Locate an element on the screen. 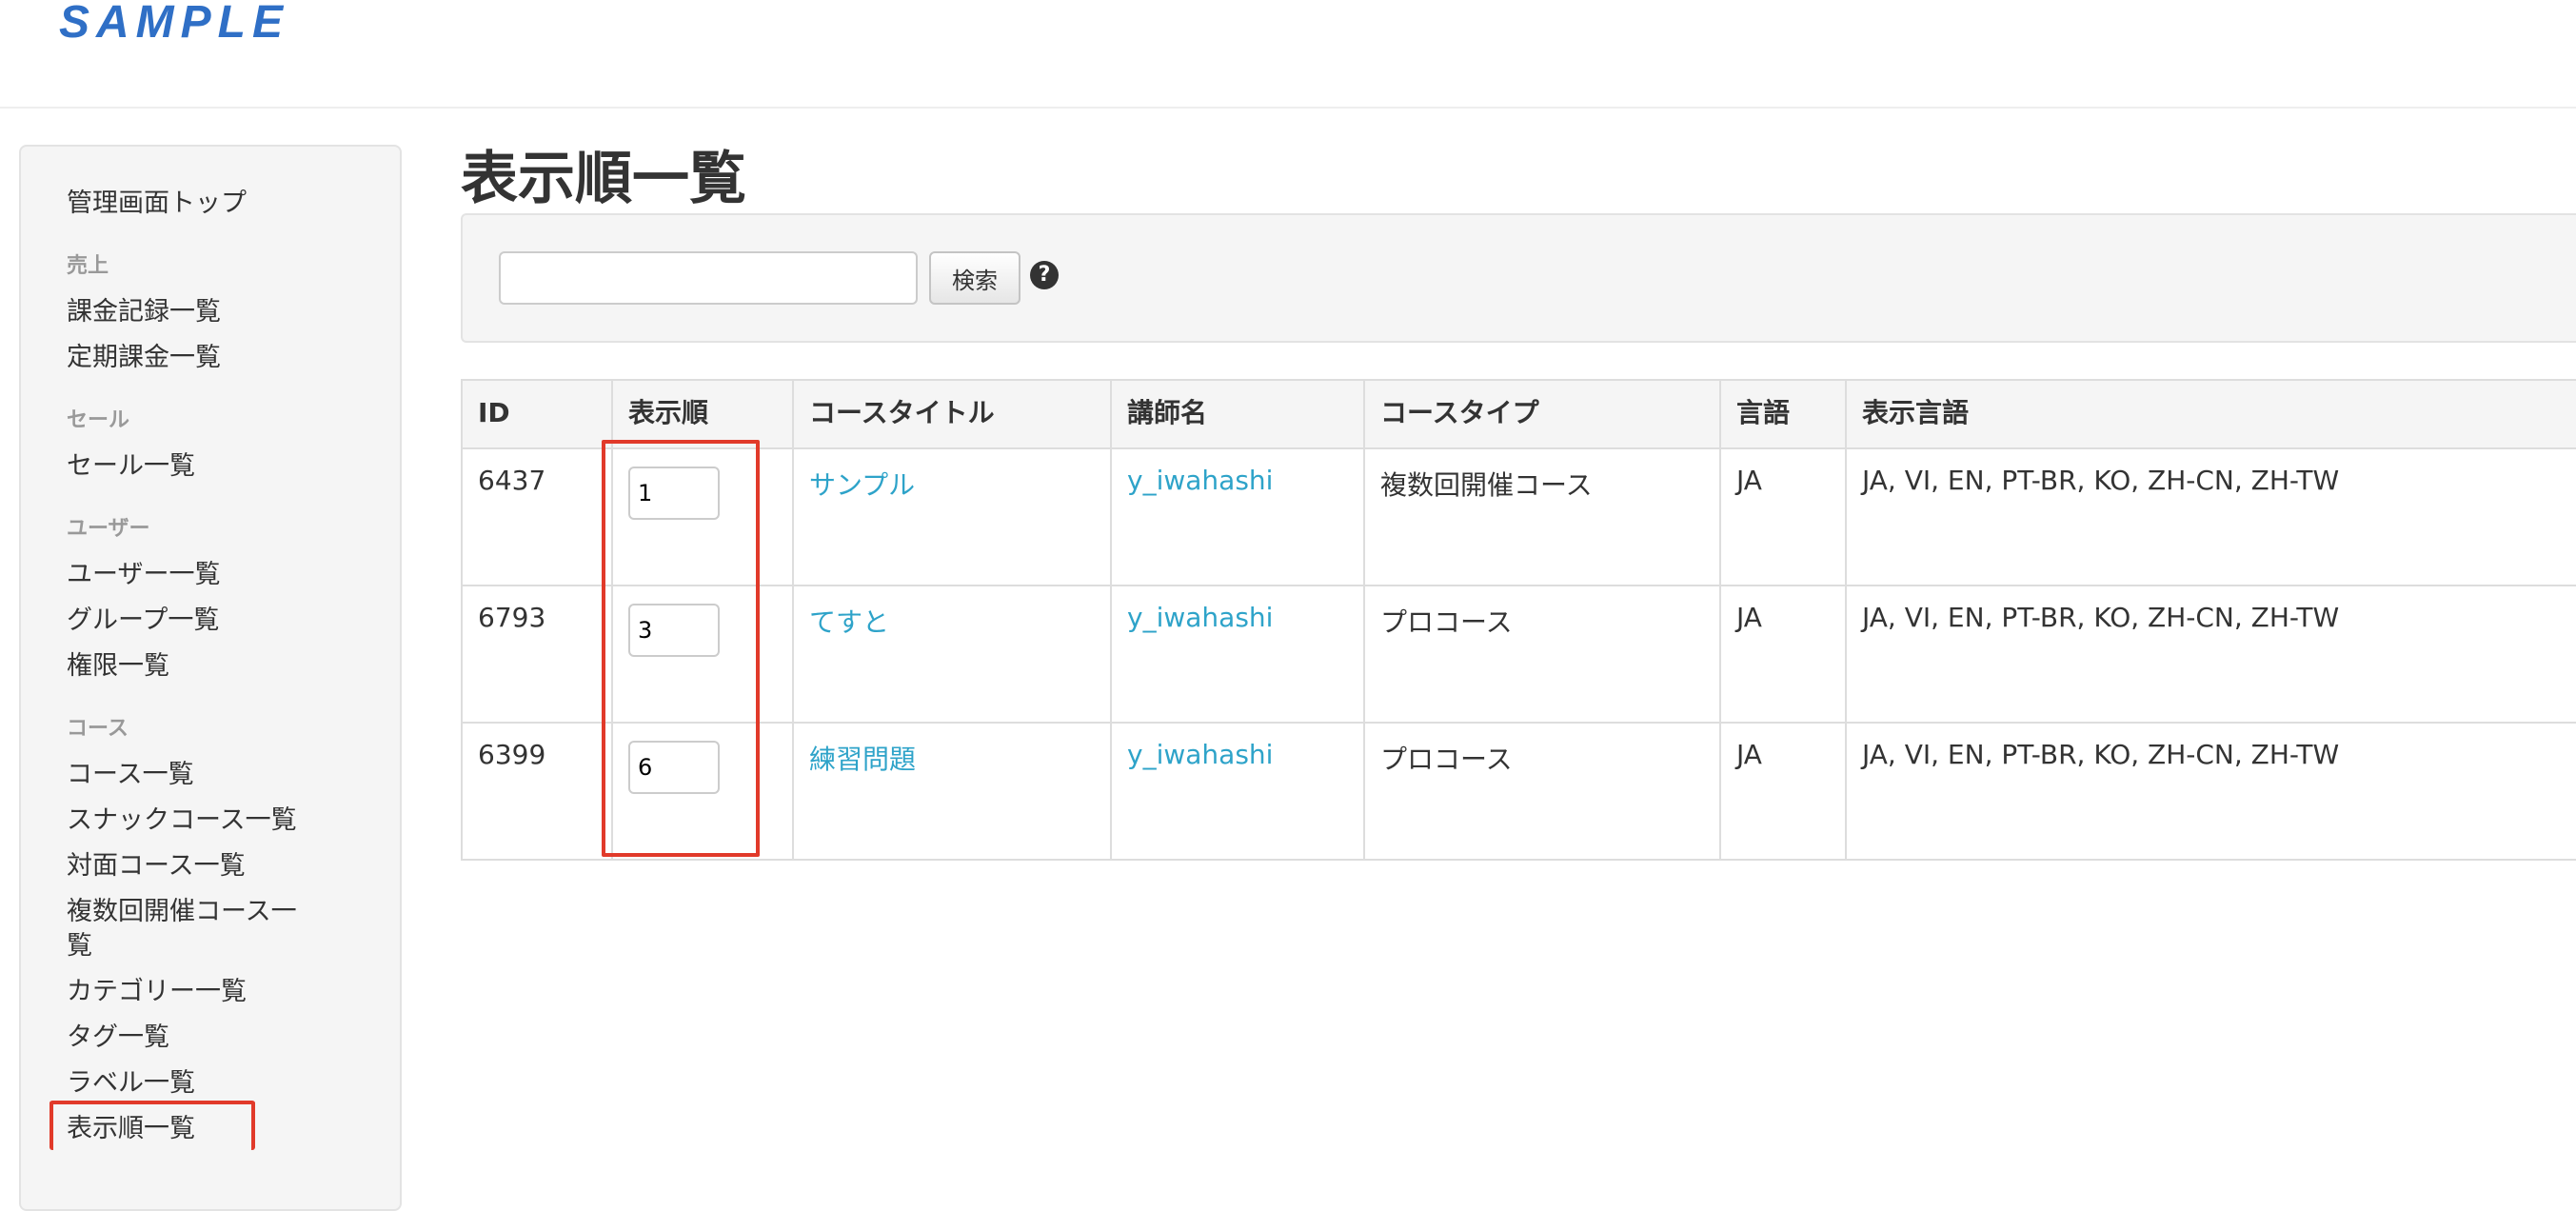 The image size is (2576, 1211). sidebar-item-multi-session-courses: 複数回開催コース一覧 is located at coordinates (190, 929).